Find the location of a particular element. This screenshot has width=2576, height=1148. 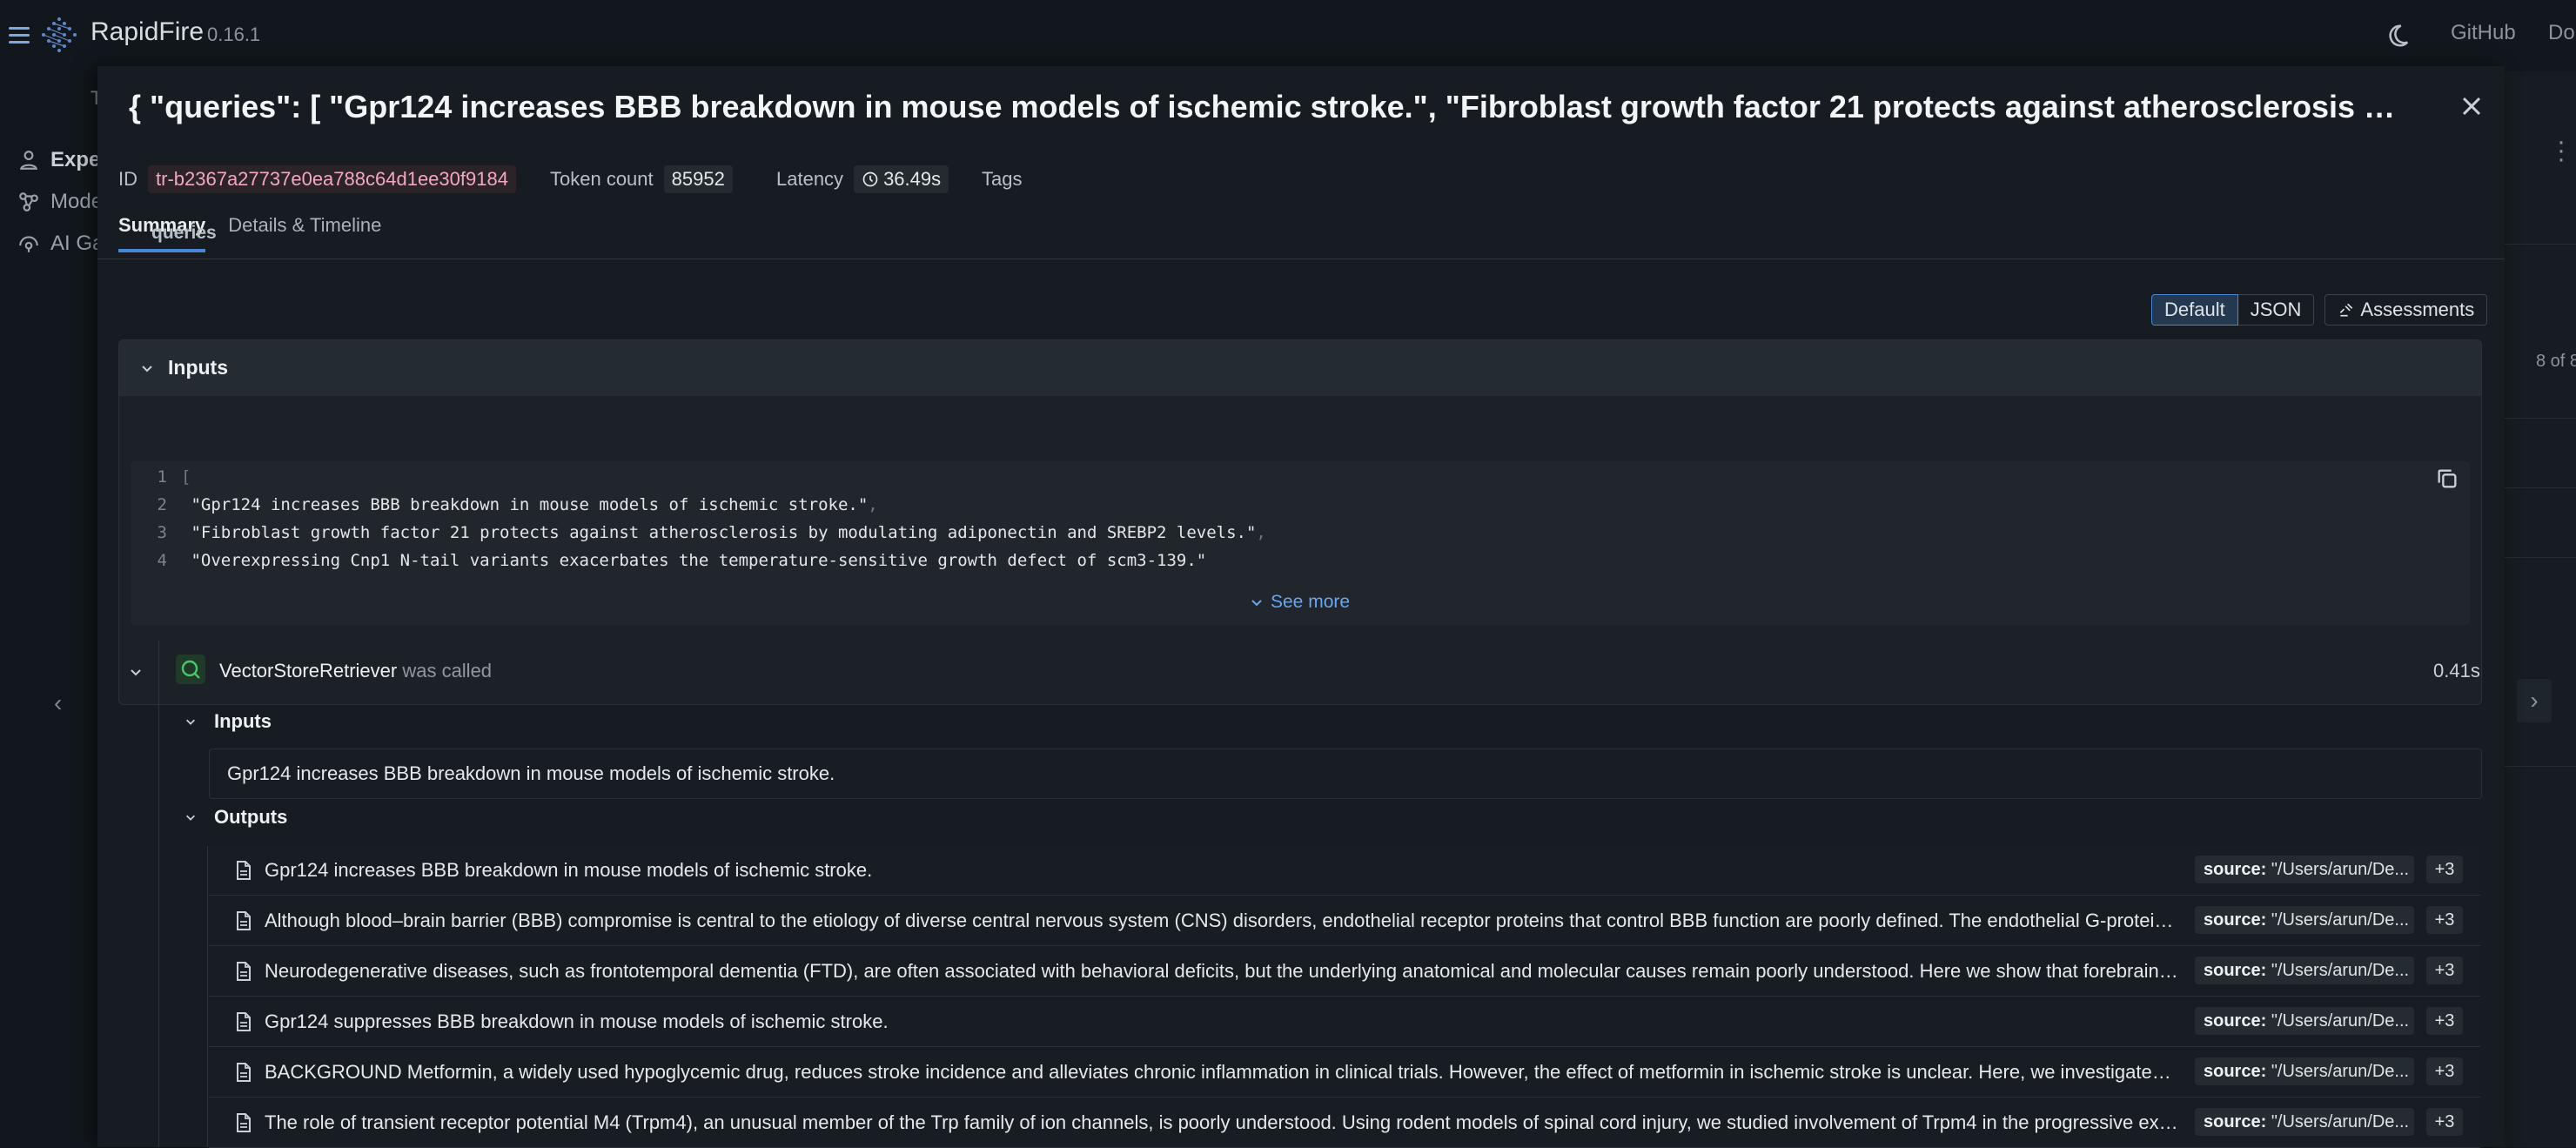

inputs-section-header: Inputs is located at coordinates (1300, 368).